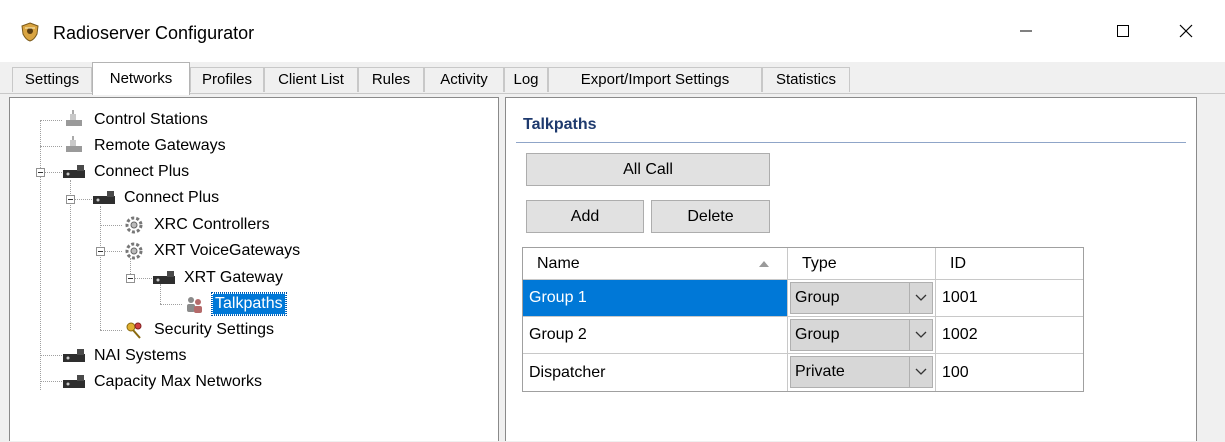 Image resolution: width=1225 pixels, height=442 pixels. Describe the element at coordinates (655, 79) in the screenshot. I see `tab-export-import-settings: Export/Import Settings` at that location.